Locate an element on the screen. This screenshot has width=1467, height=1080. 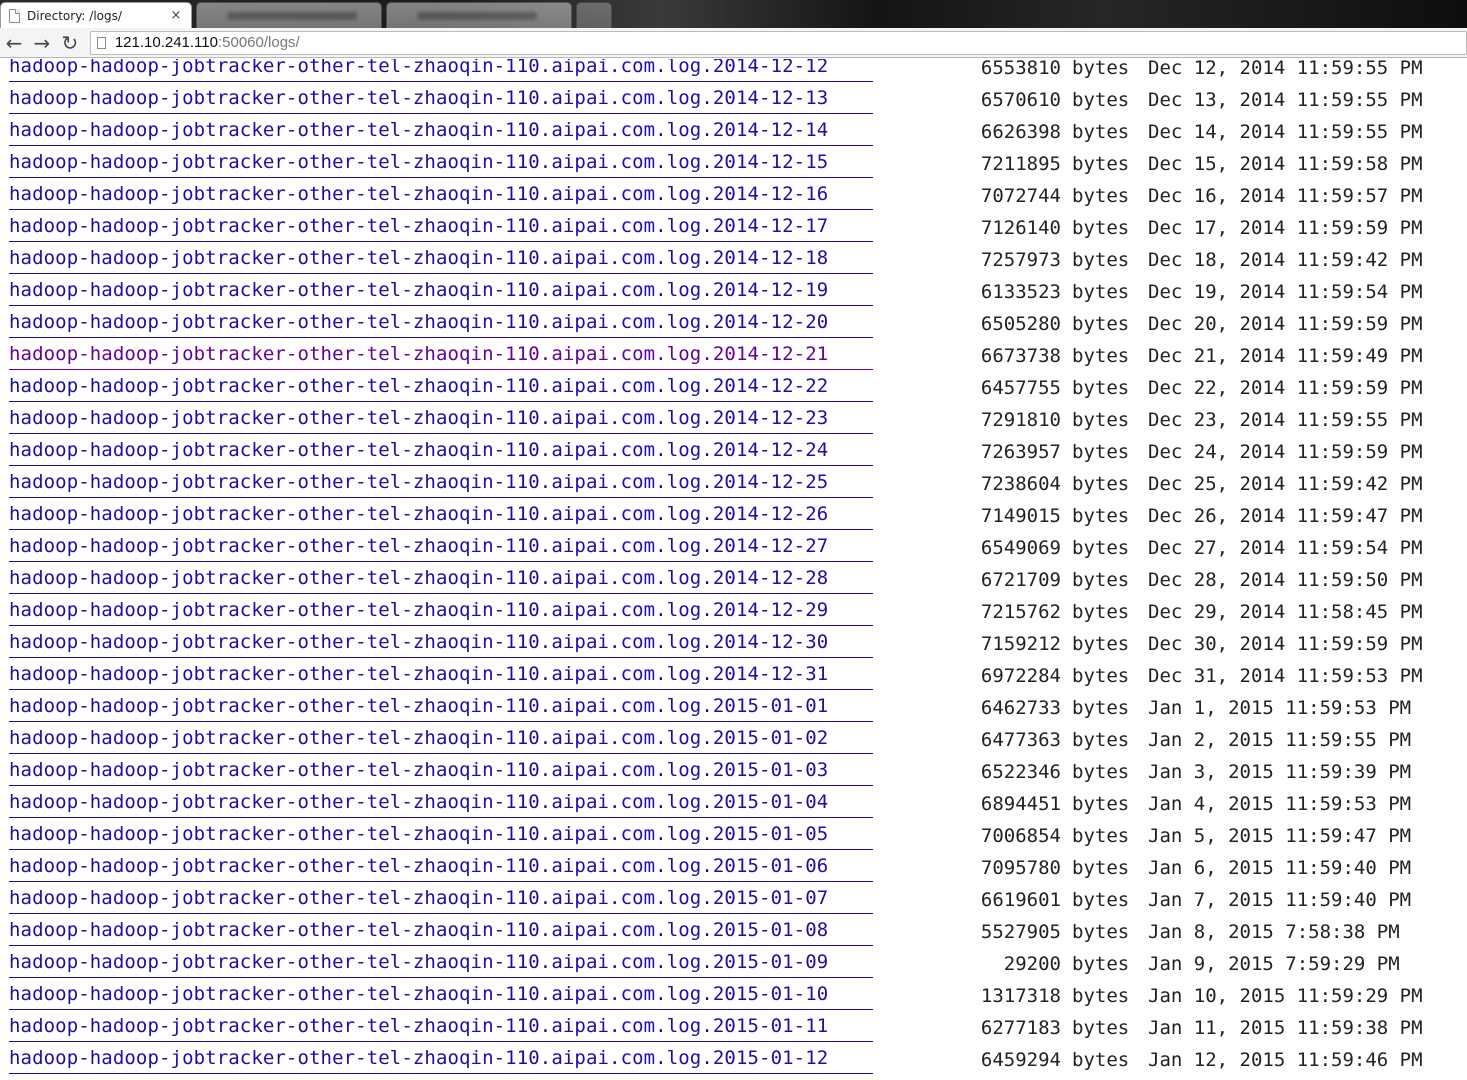
file-size: 6570610 is located at coordinates (1020, 100).